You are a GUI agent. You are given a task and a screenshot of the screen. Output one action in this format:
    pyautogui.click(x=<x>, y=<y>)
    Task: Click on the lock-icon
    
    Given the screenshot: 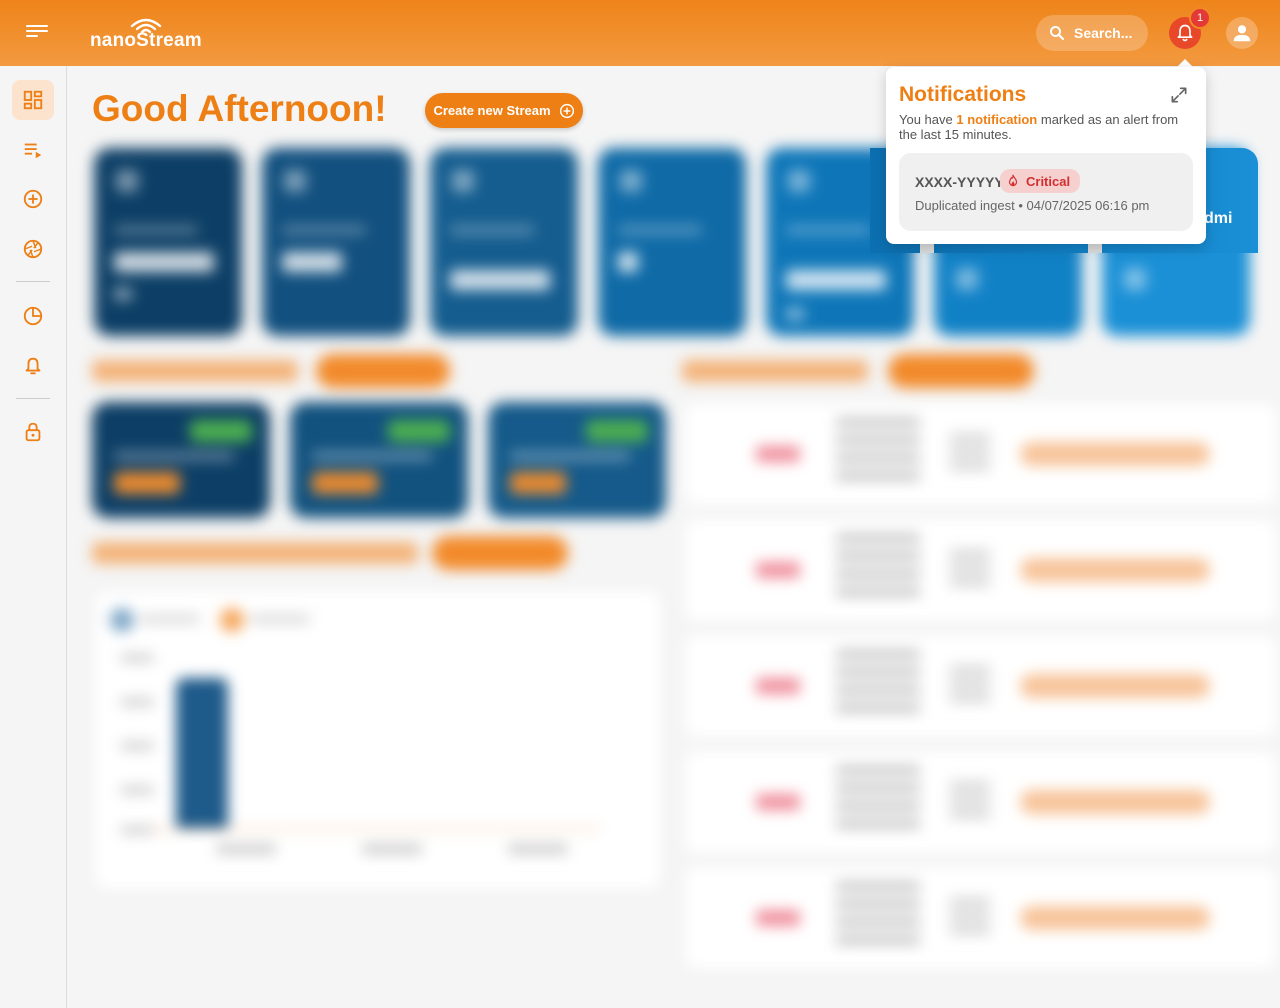 What is the action you would take?
    pyautogui.click(x=33, y=432)
    